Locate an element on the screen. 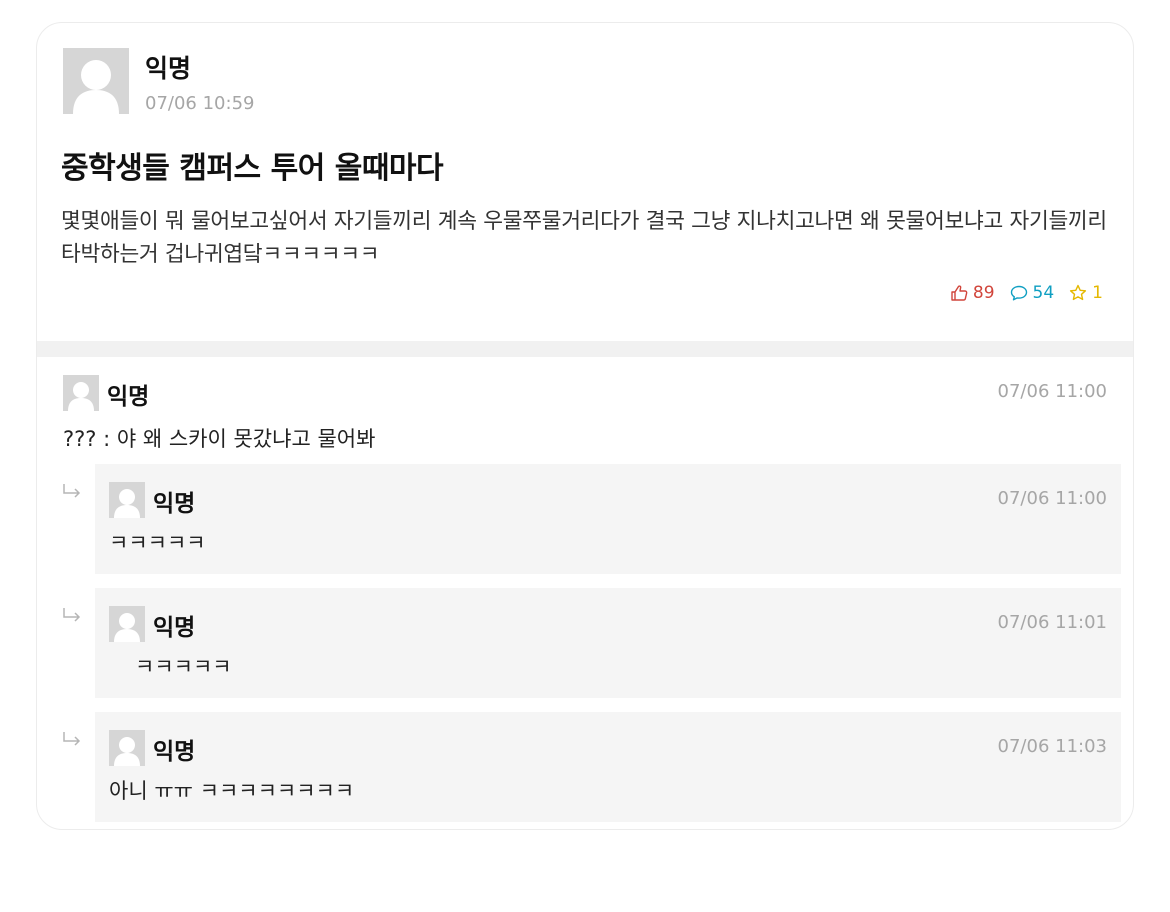 This screenshot has width=1170, height=912. reply-time: 07/06 11:03 is located at coordinates (1052, 746).